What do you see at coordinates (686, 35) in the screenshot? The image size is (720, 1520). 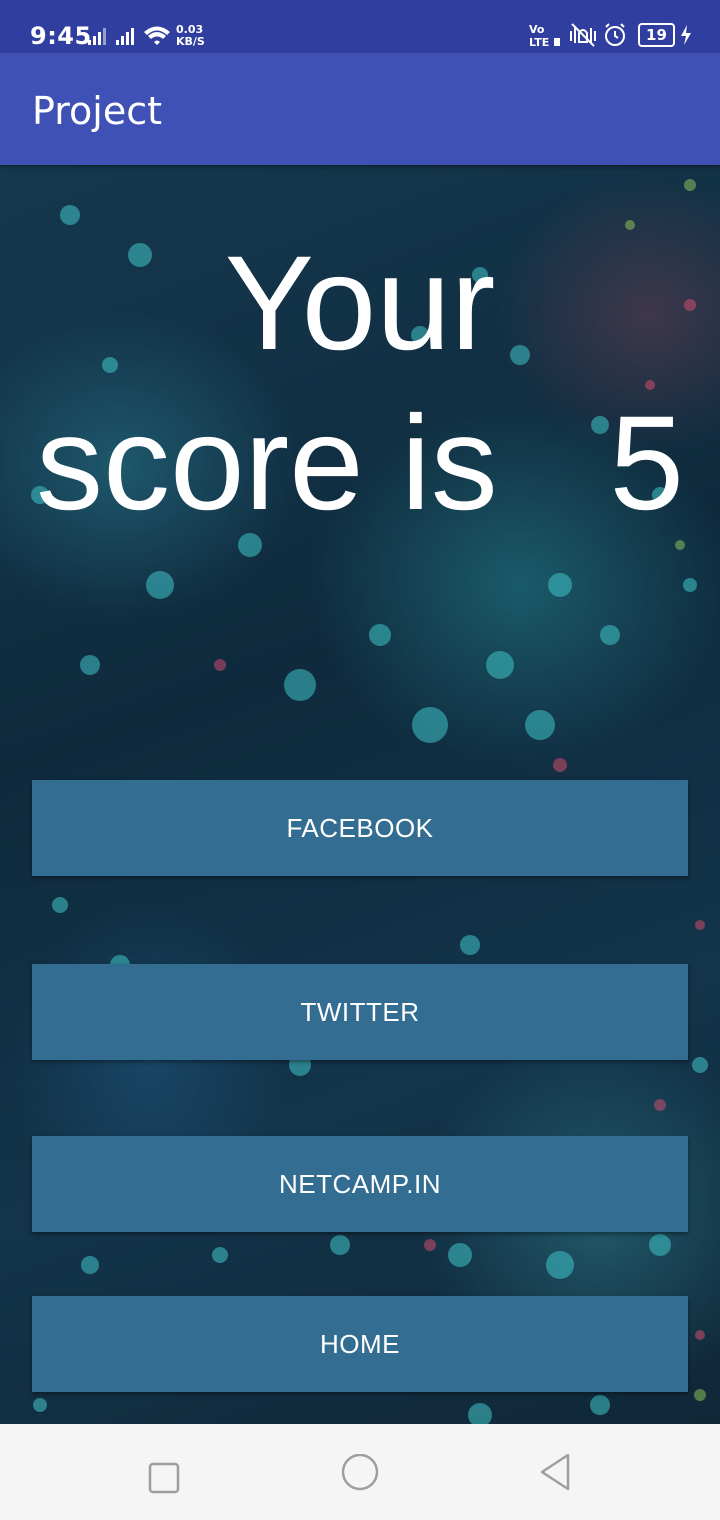 I see `charging-icon` at bounding box center [686, 35].